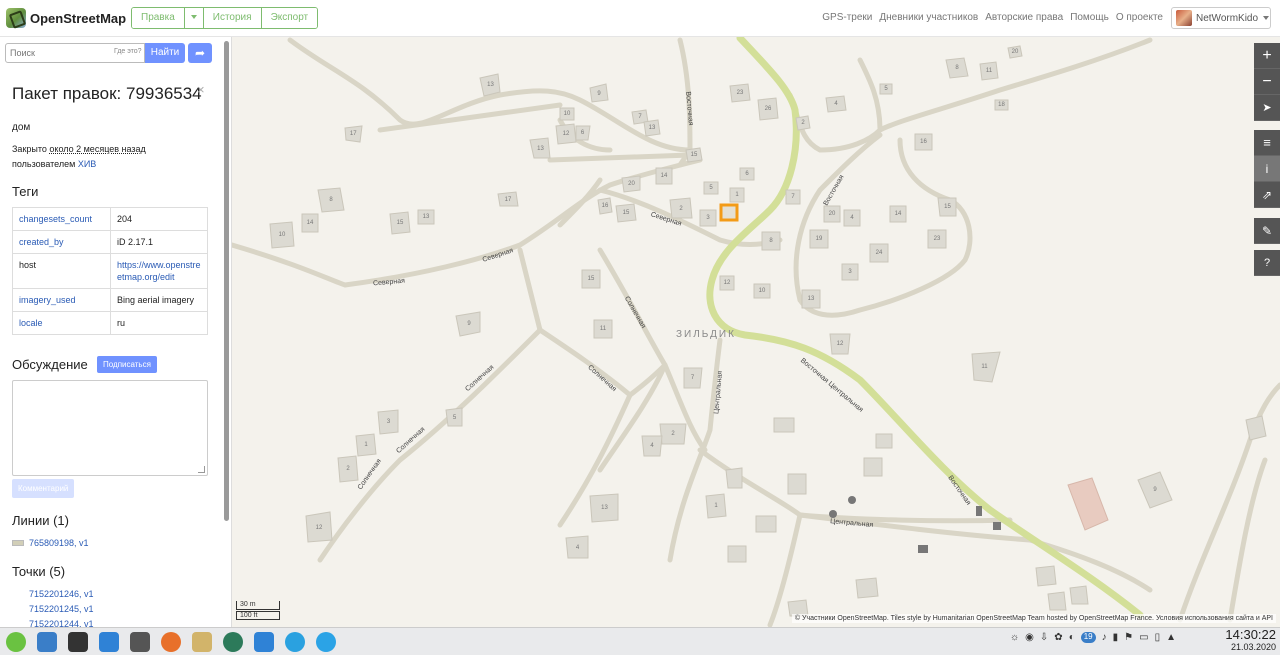 The height and width of the screenshot is (655, 1280). Describe the element at coordinates (879, 253) in the screenshot. I see `house-number: 24` at that location.